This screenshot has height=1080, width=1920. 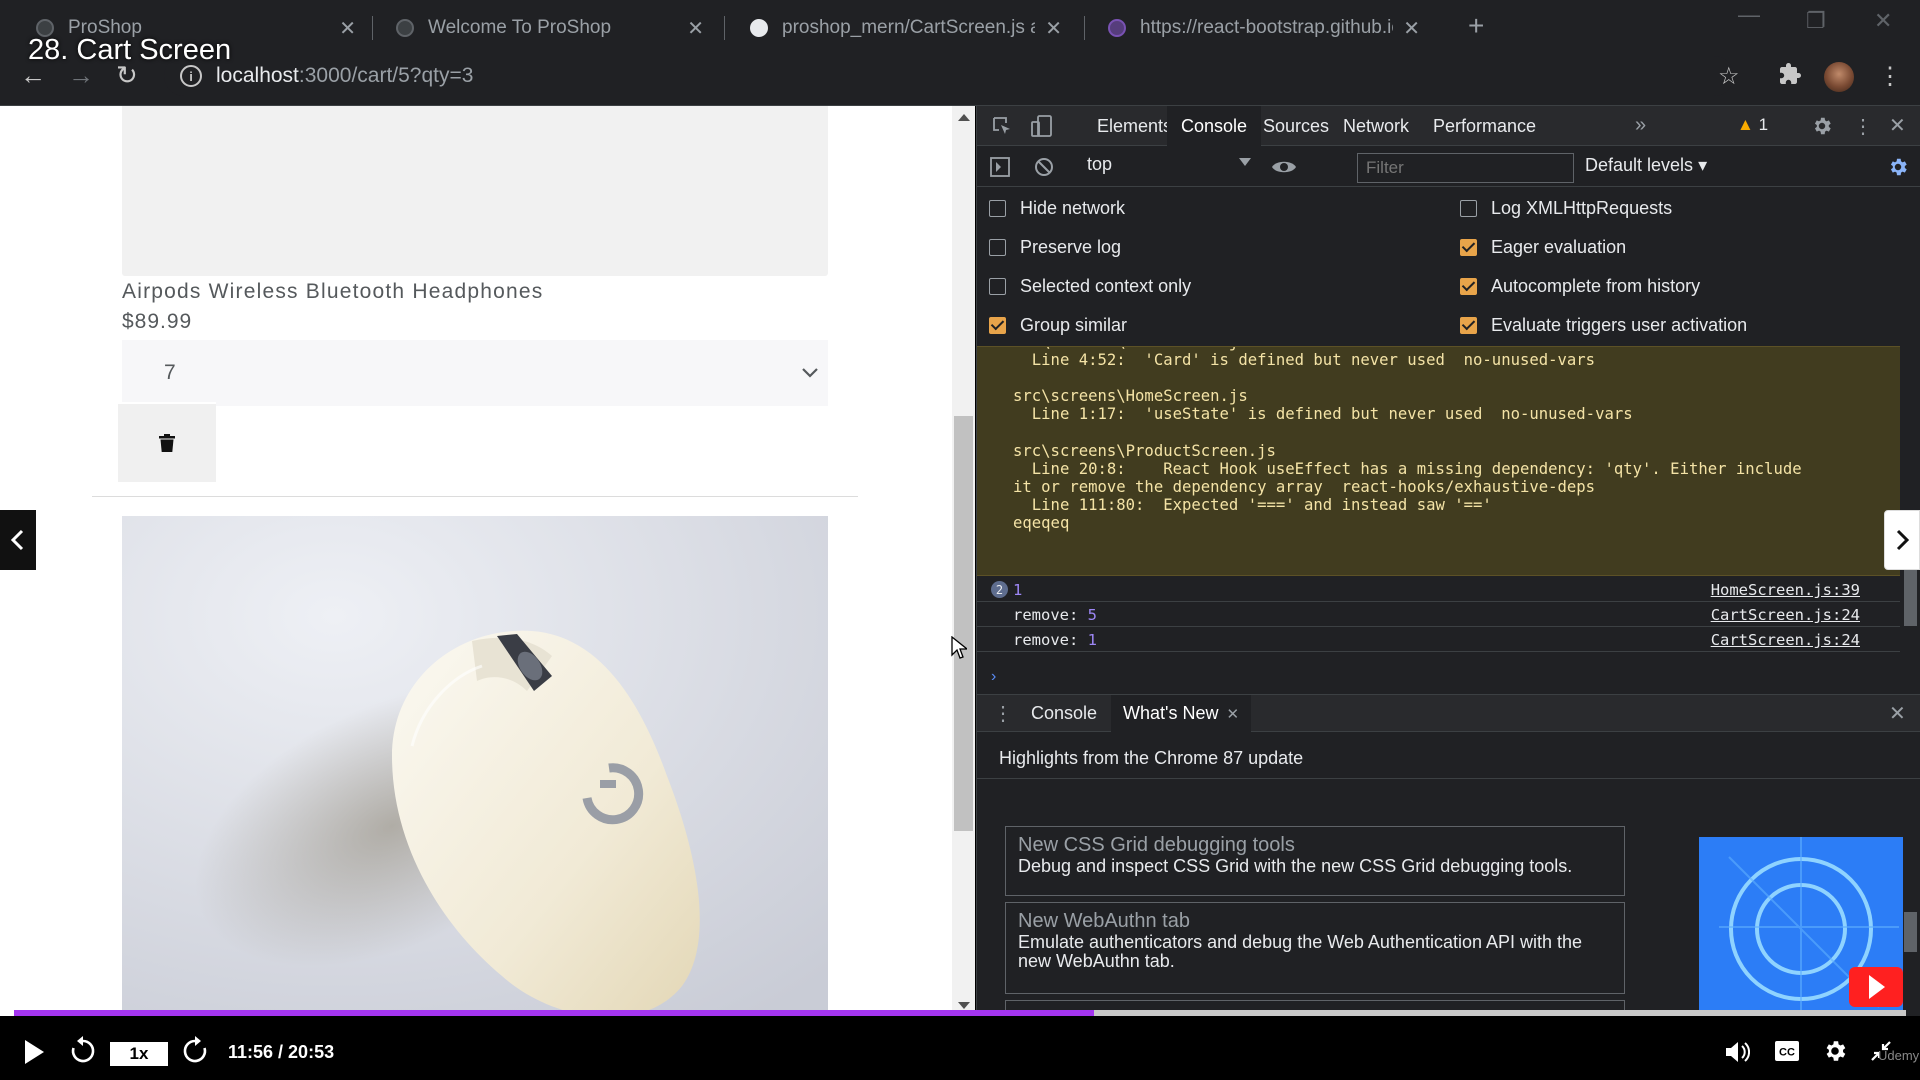 I want to click on scroll-down-arrow-icon, so click(x=964, y=1005).